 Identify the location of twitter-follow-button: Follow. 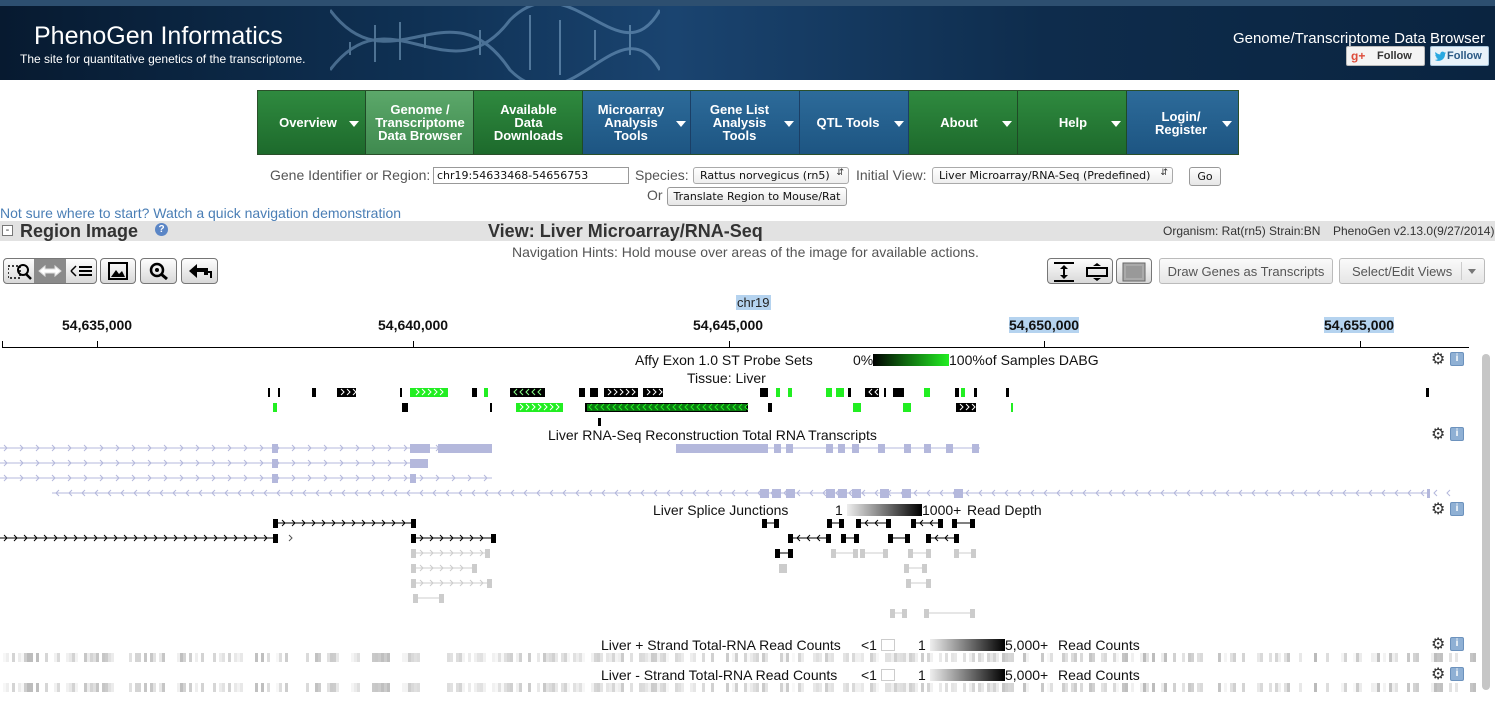
(1459, 56).